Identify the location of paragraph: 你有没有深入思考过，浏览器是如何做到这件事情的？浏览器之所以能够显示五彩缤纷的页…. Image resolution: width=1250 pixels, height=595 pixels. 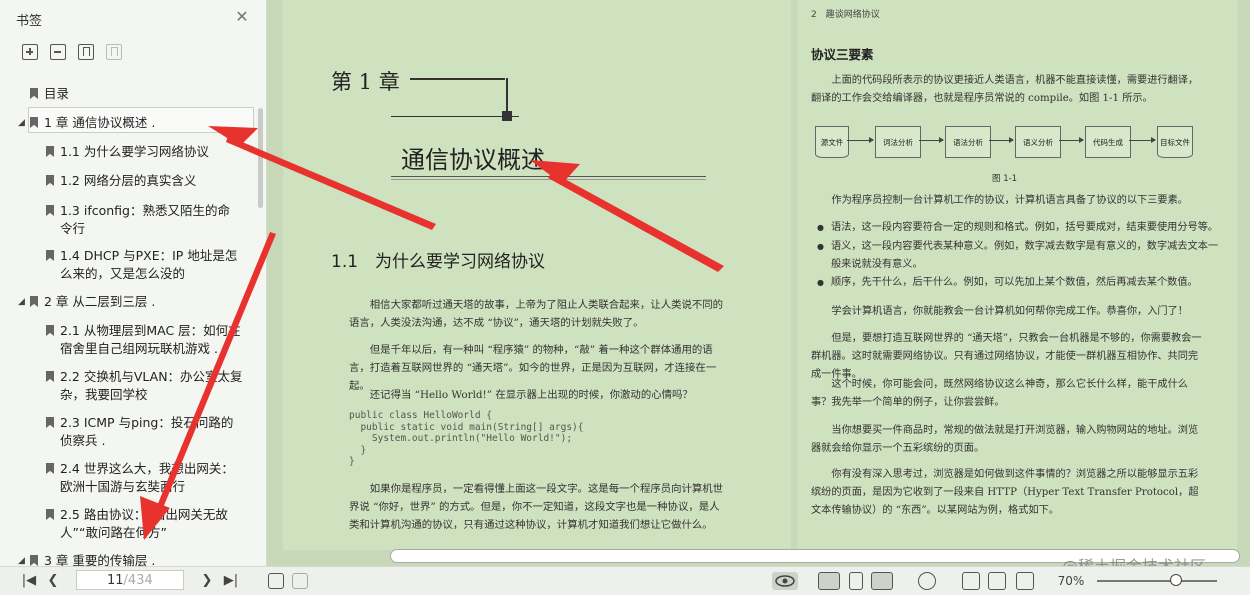
(1005, 492).